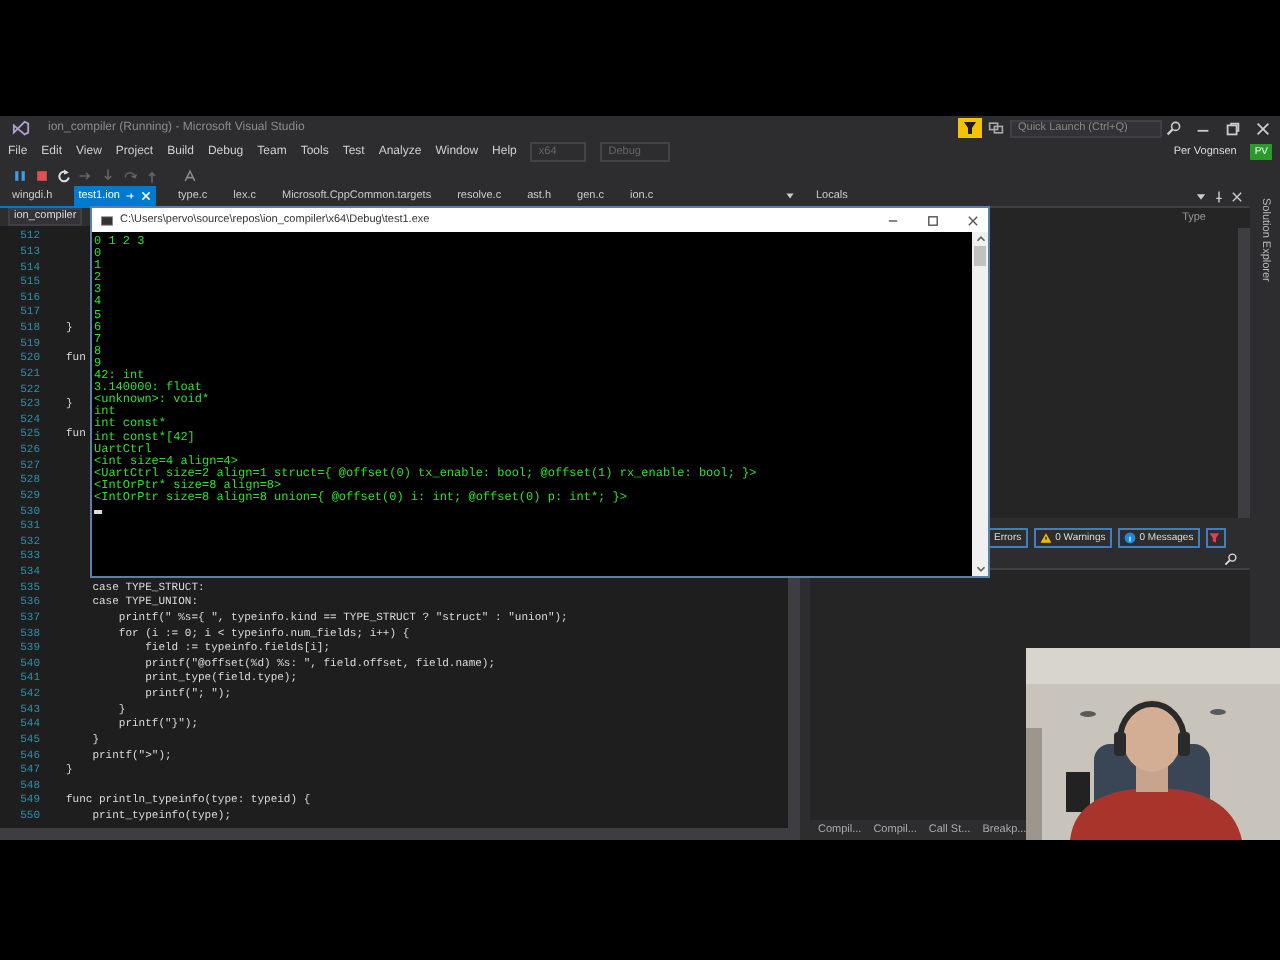 This screenshot has height=960, width=1280. Describe the element at coordinates (107, 220) in the screenshot. I see `console-icon` at that location.